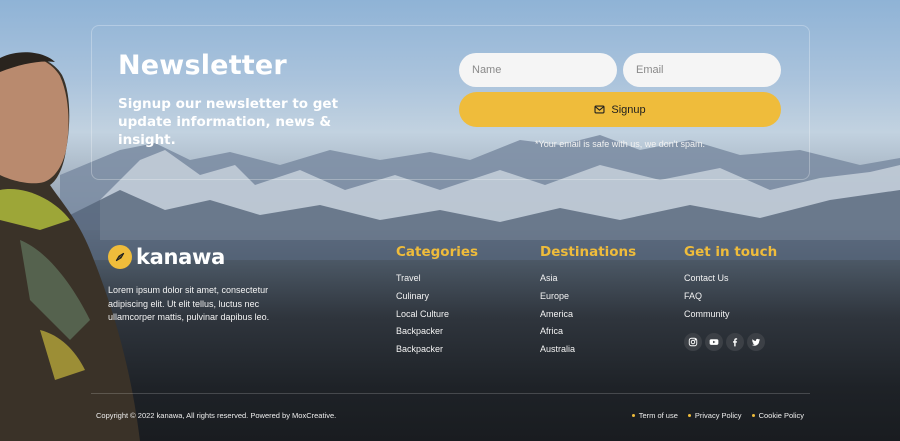  I want to click on link-backpacker-2: Backpacker, so click(437, 352).